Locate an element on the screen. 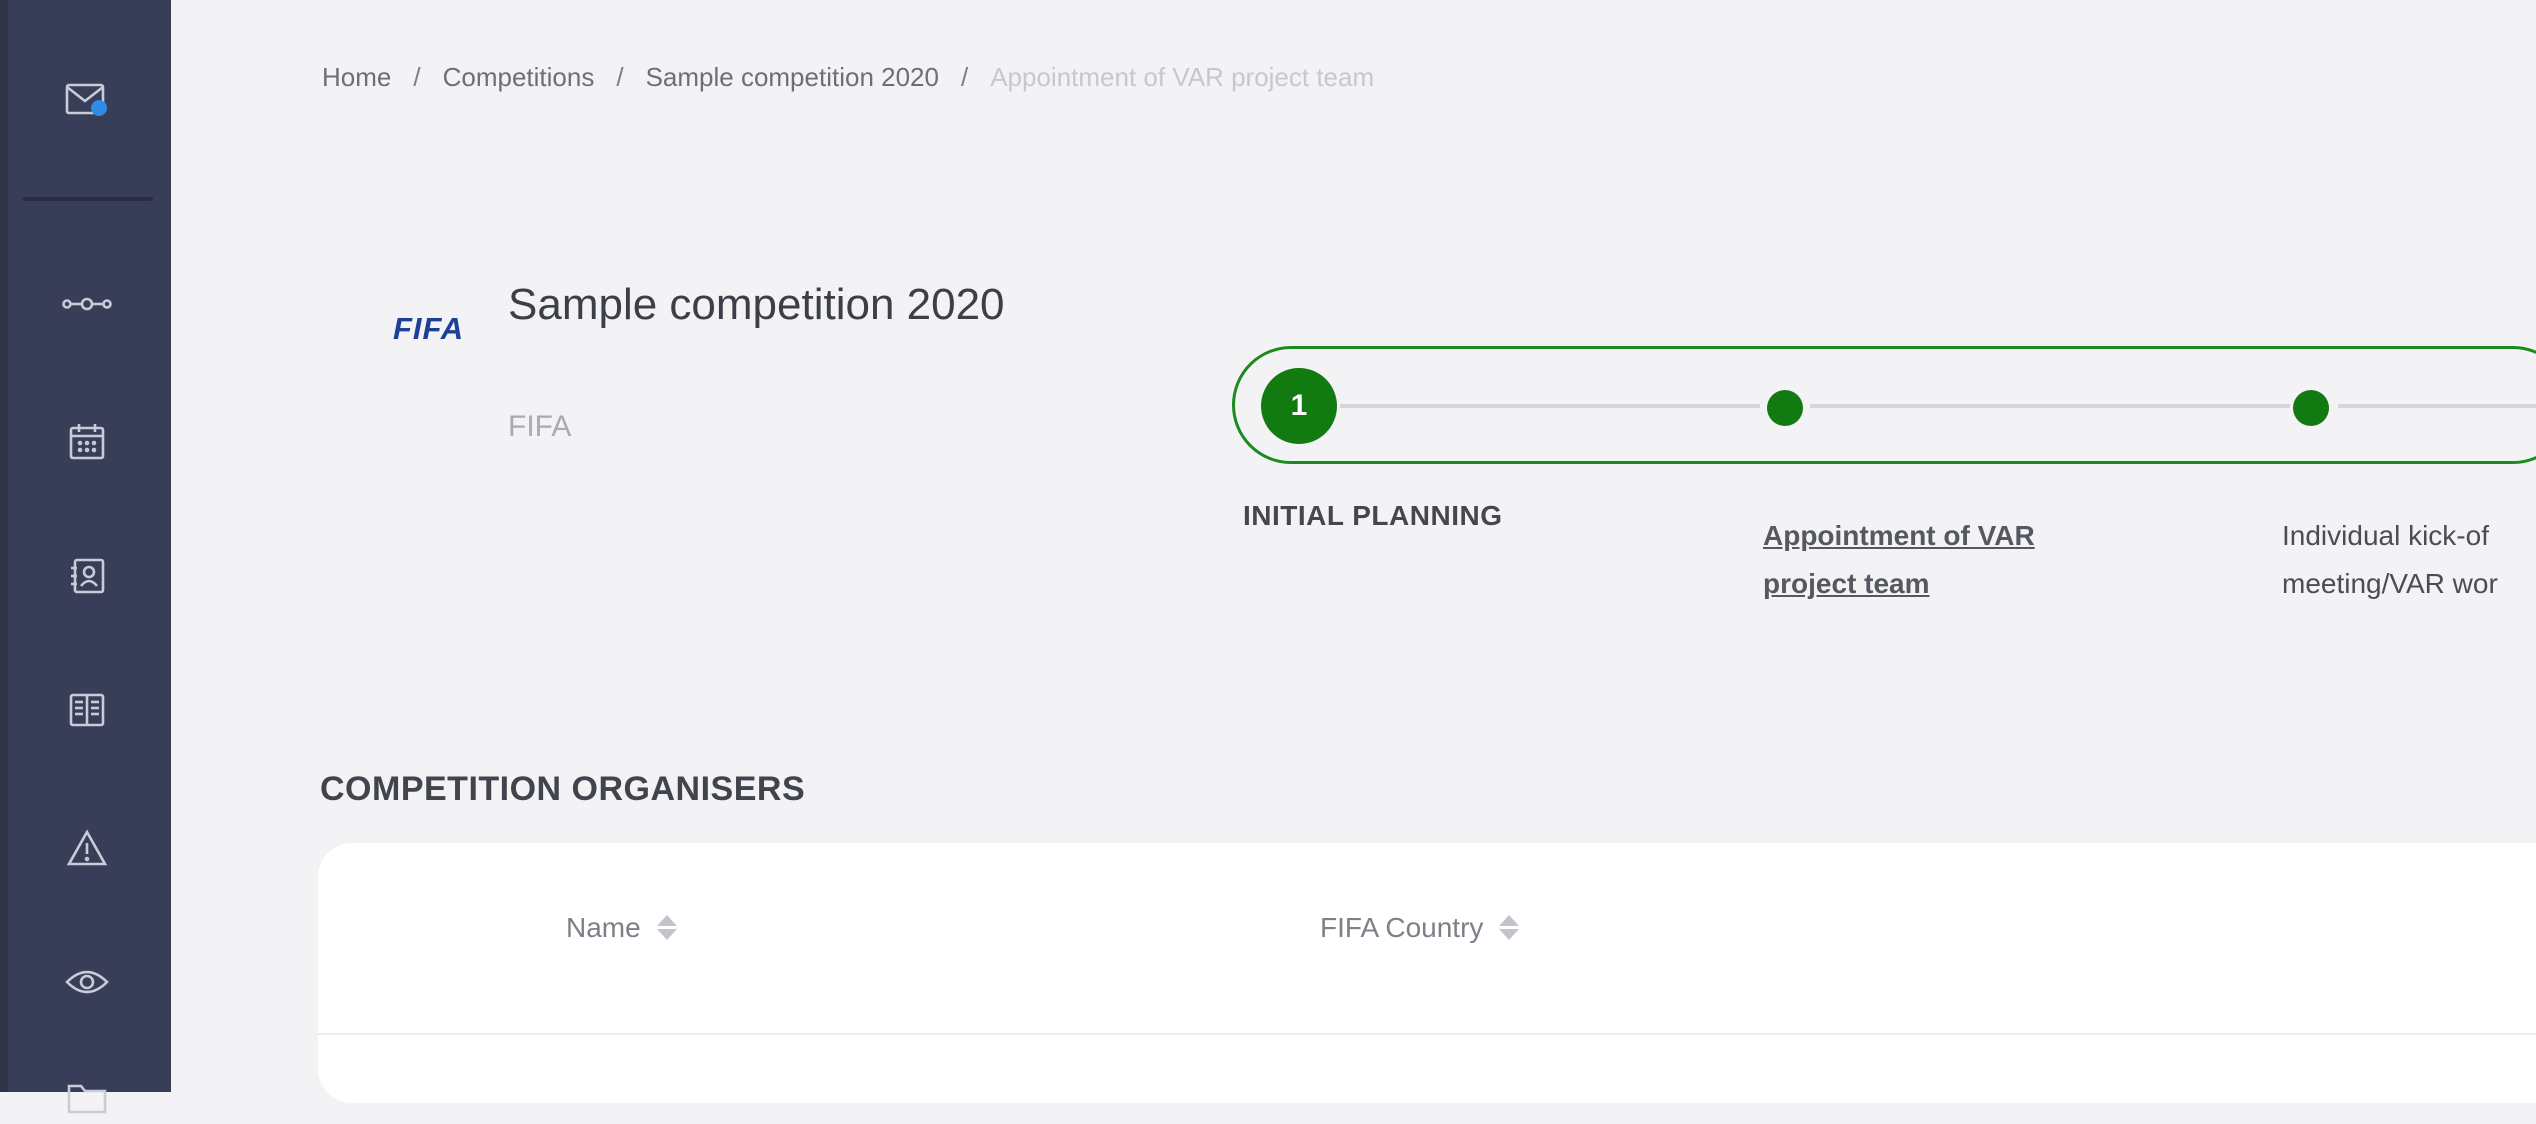 This screenshot has width=2536, height=1124. step-3-label-line2: meeting/VAR wor is located at coordinates (2390, 583).